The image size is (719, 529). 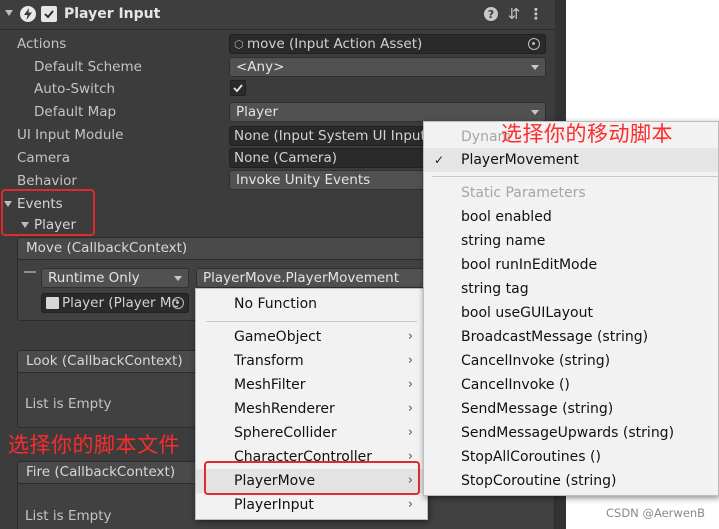 I want to click on auto-switch-checkbox, so click(x=238, y=88).